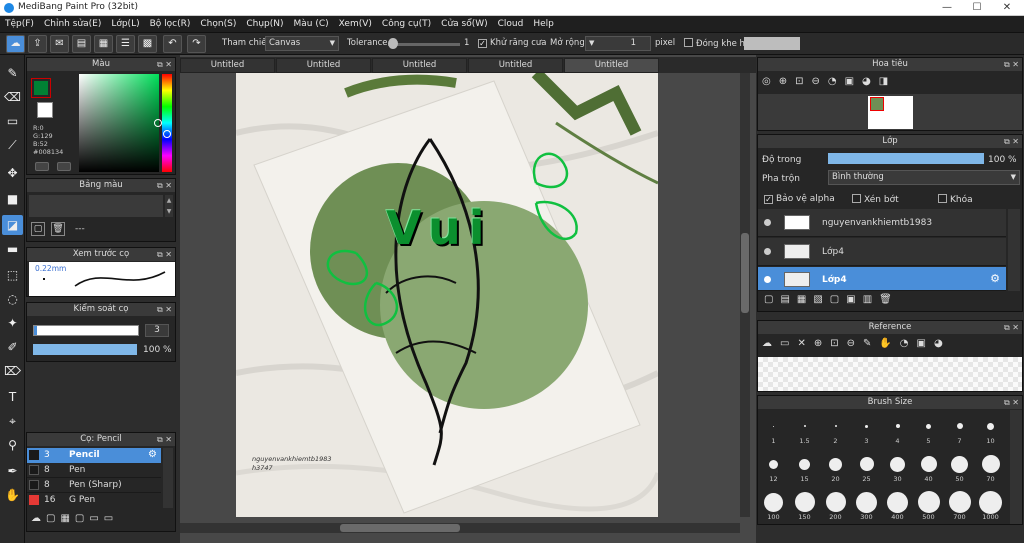  I want to click on antialias-checkbox: ✓ Khử răng cưa, so click(512, 43).